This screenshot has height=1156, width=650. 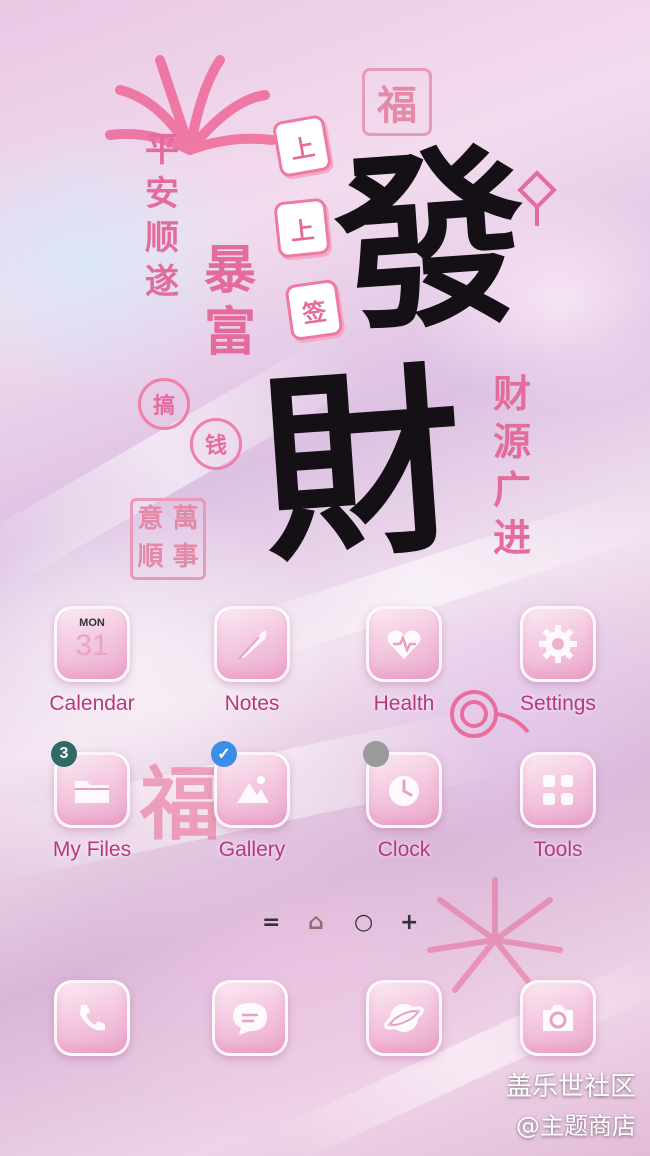 I want to click on app-label: Clock, so click(x=404, y=849).